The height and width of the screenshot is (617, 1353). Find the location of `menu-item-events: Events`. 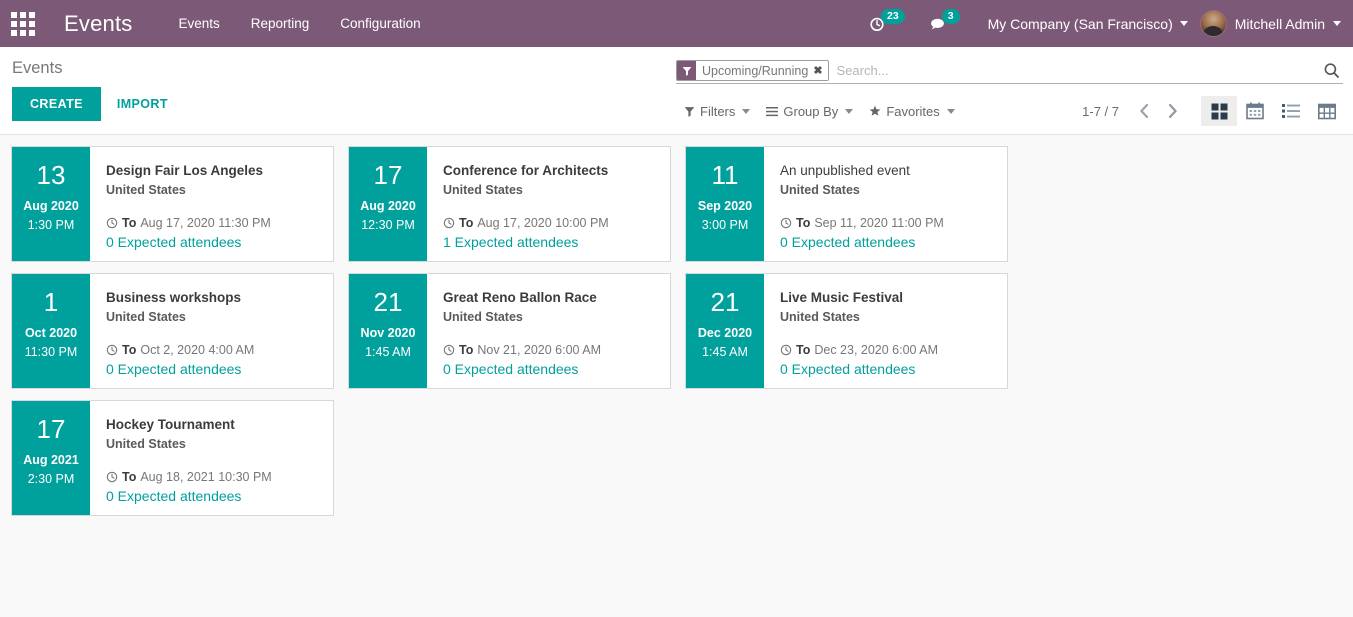

menu-item-events: Events is located at coordinates (198, 23).